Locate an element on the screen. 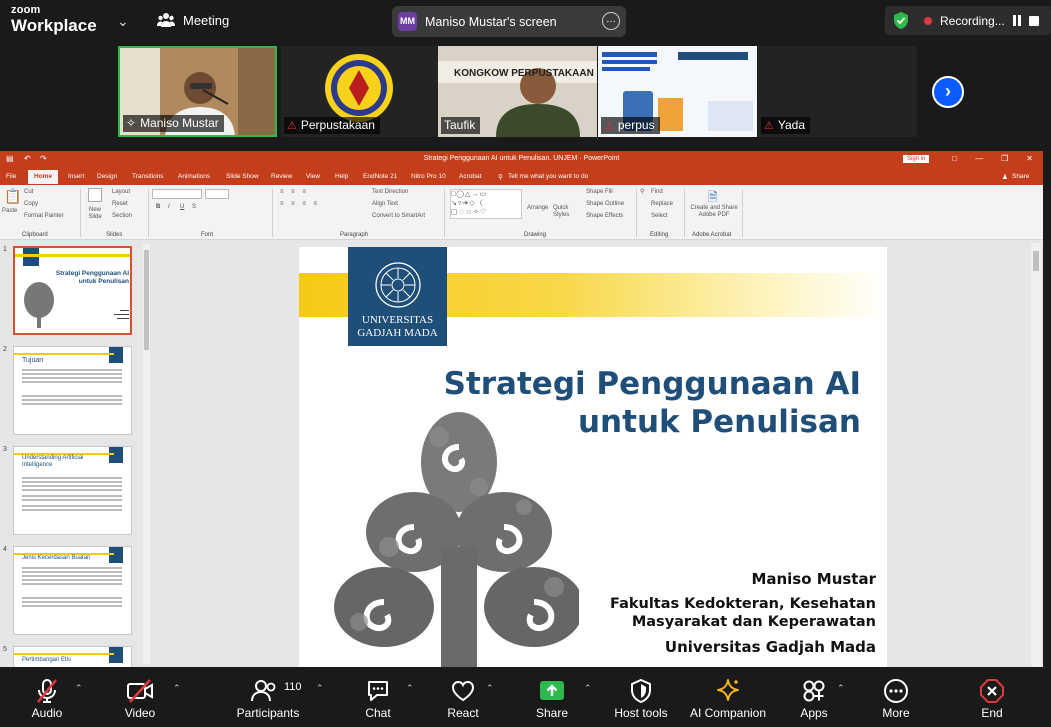  share-button: Share is located at coordinates (552, 697).